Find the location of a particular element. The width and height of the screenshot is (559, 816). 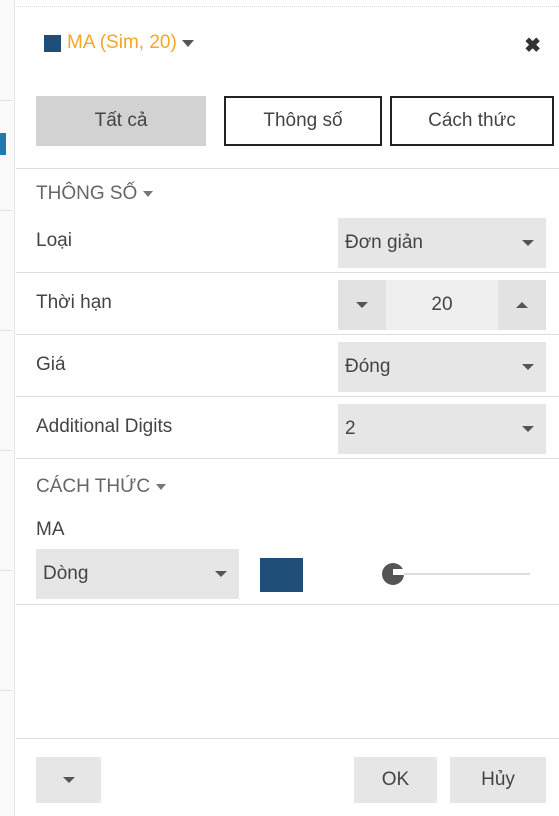

period-increment-button is located at coordinates (522, 305).